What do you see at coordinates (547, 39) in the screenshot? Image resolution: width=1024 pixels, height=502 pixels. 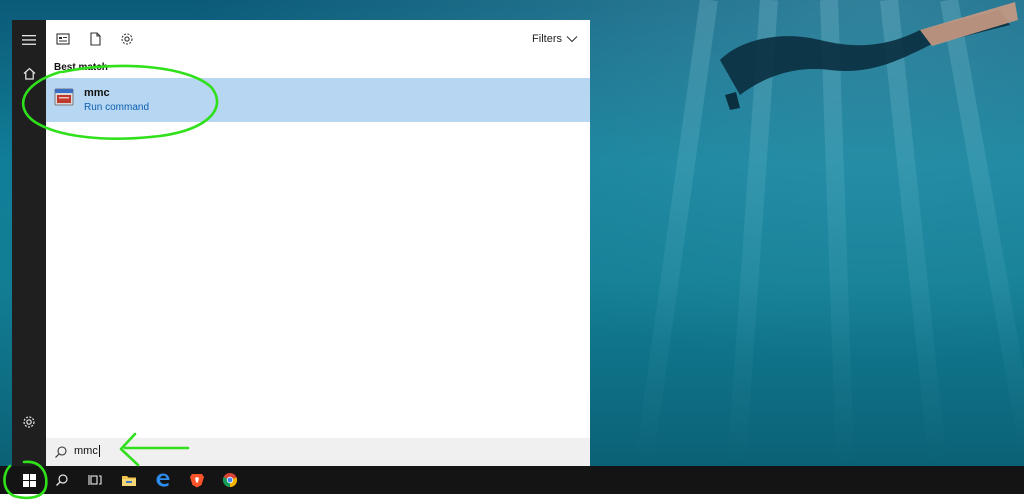 I see `filters-label: Filters` at bounding box center [547, 39].